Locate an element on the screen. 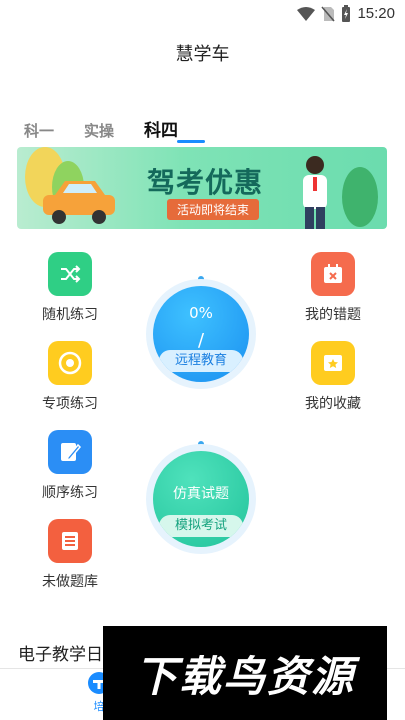 The width and height of the screenshot is (405, 720). undone-questions-button: 未做题库 is located at coordinates (70, 555).